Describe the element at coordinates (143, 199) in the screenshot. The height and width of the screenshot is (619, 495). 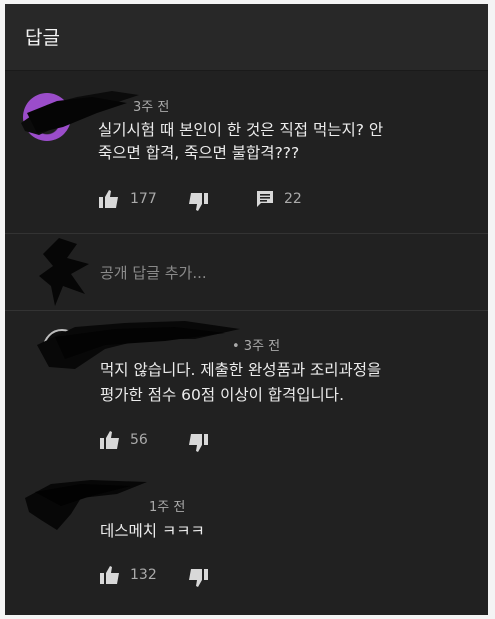
I see `like-count: 177` at that location.